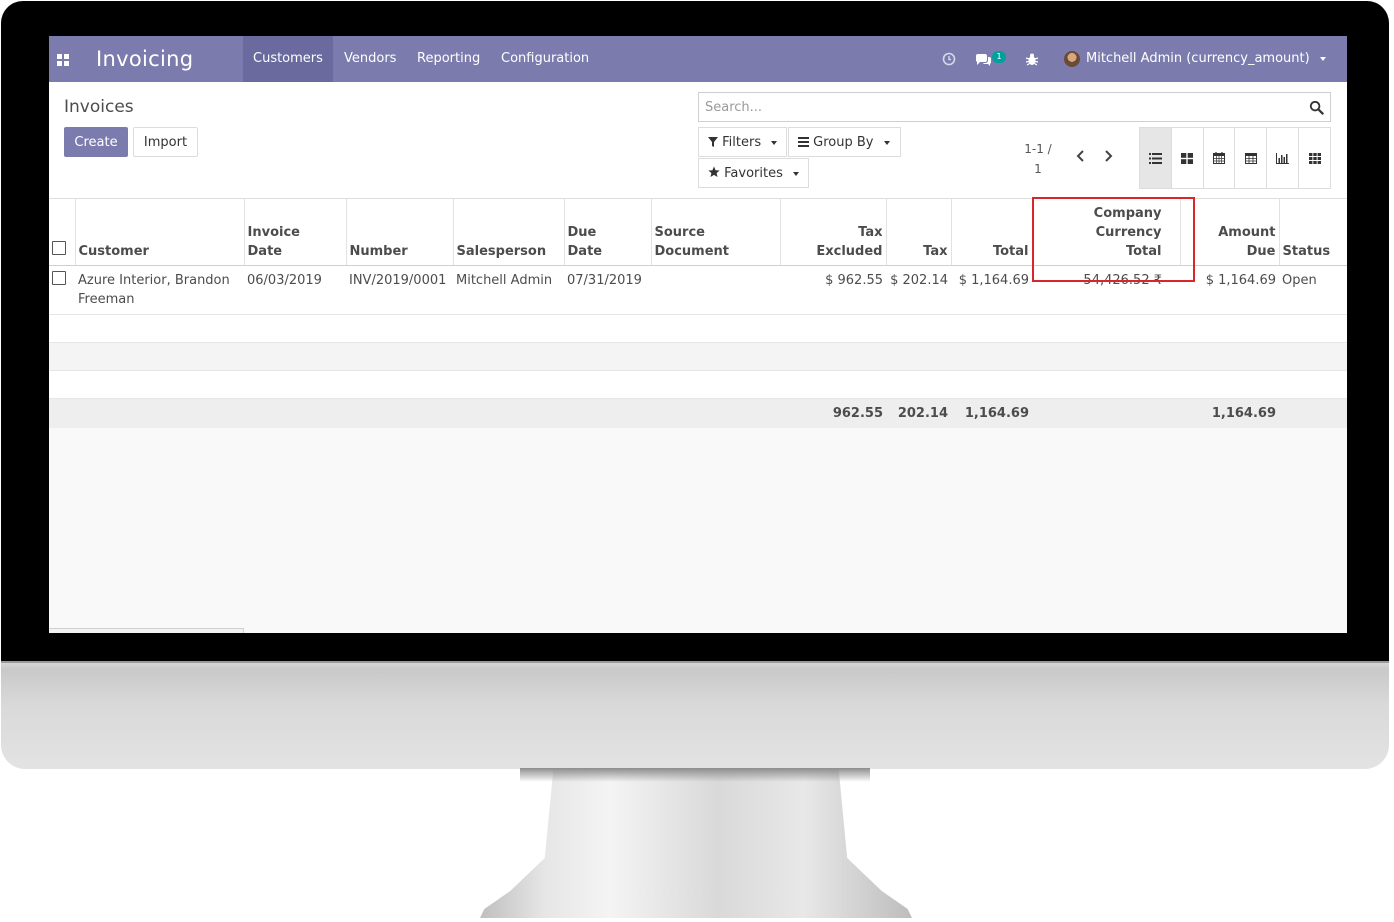 This screenshot has width=1394, height=922. I want to click on total-amount-due: 1,164.69, so click(1229, 413).